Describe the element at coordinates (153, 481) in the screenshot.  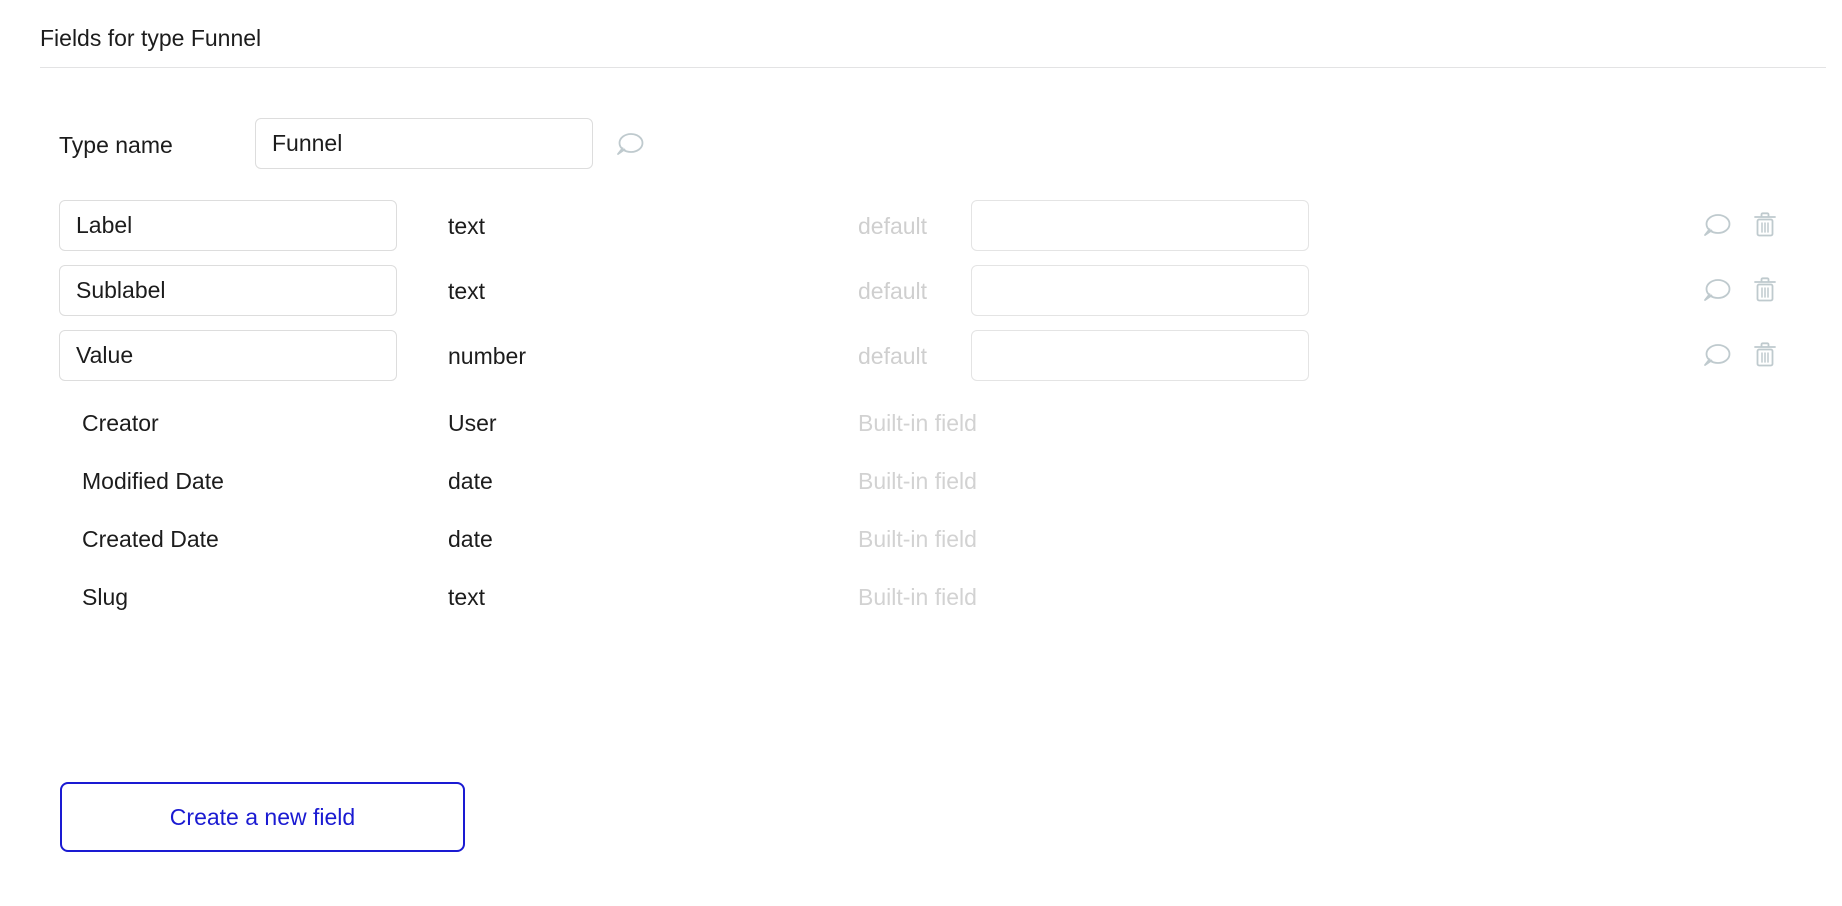
I see `builtin-field-name: Modified Date` at that location.